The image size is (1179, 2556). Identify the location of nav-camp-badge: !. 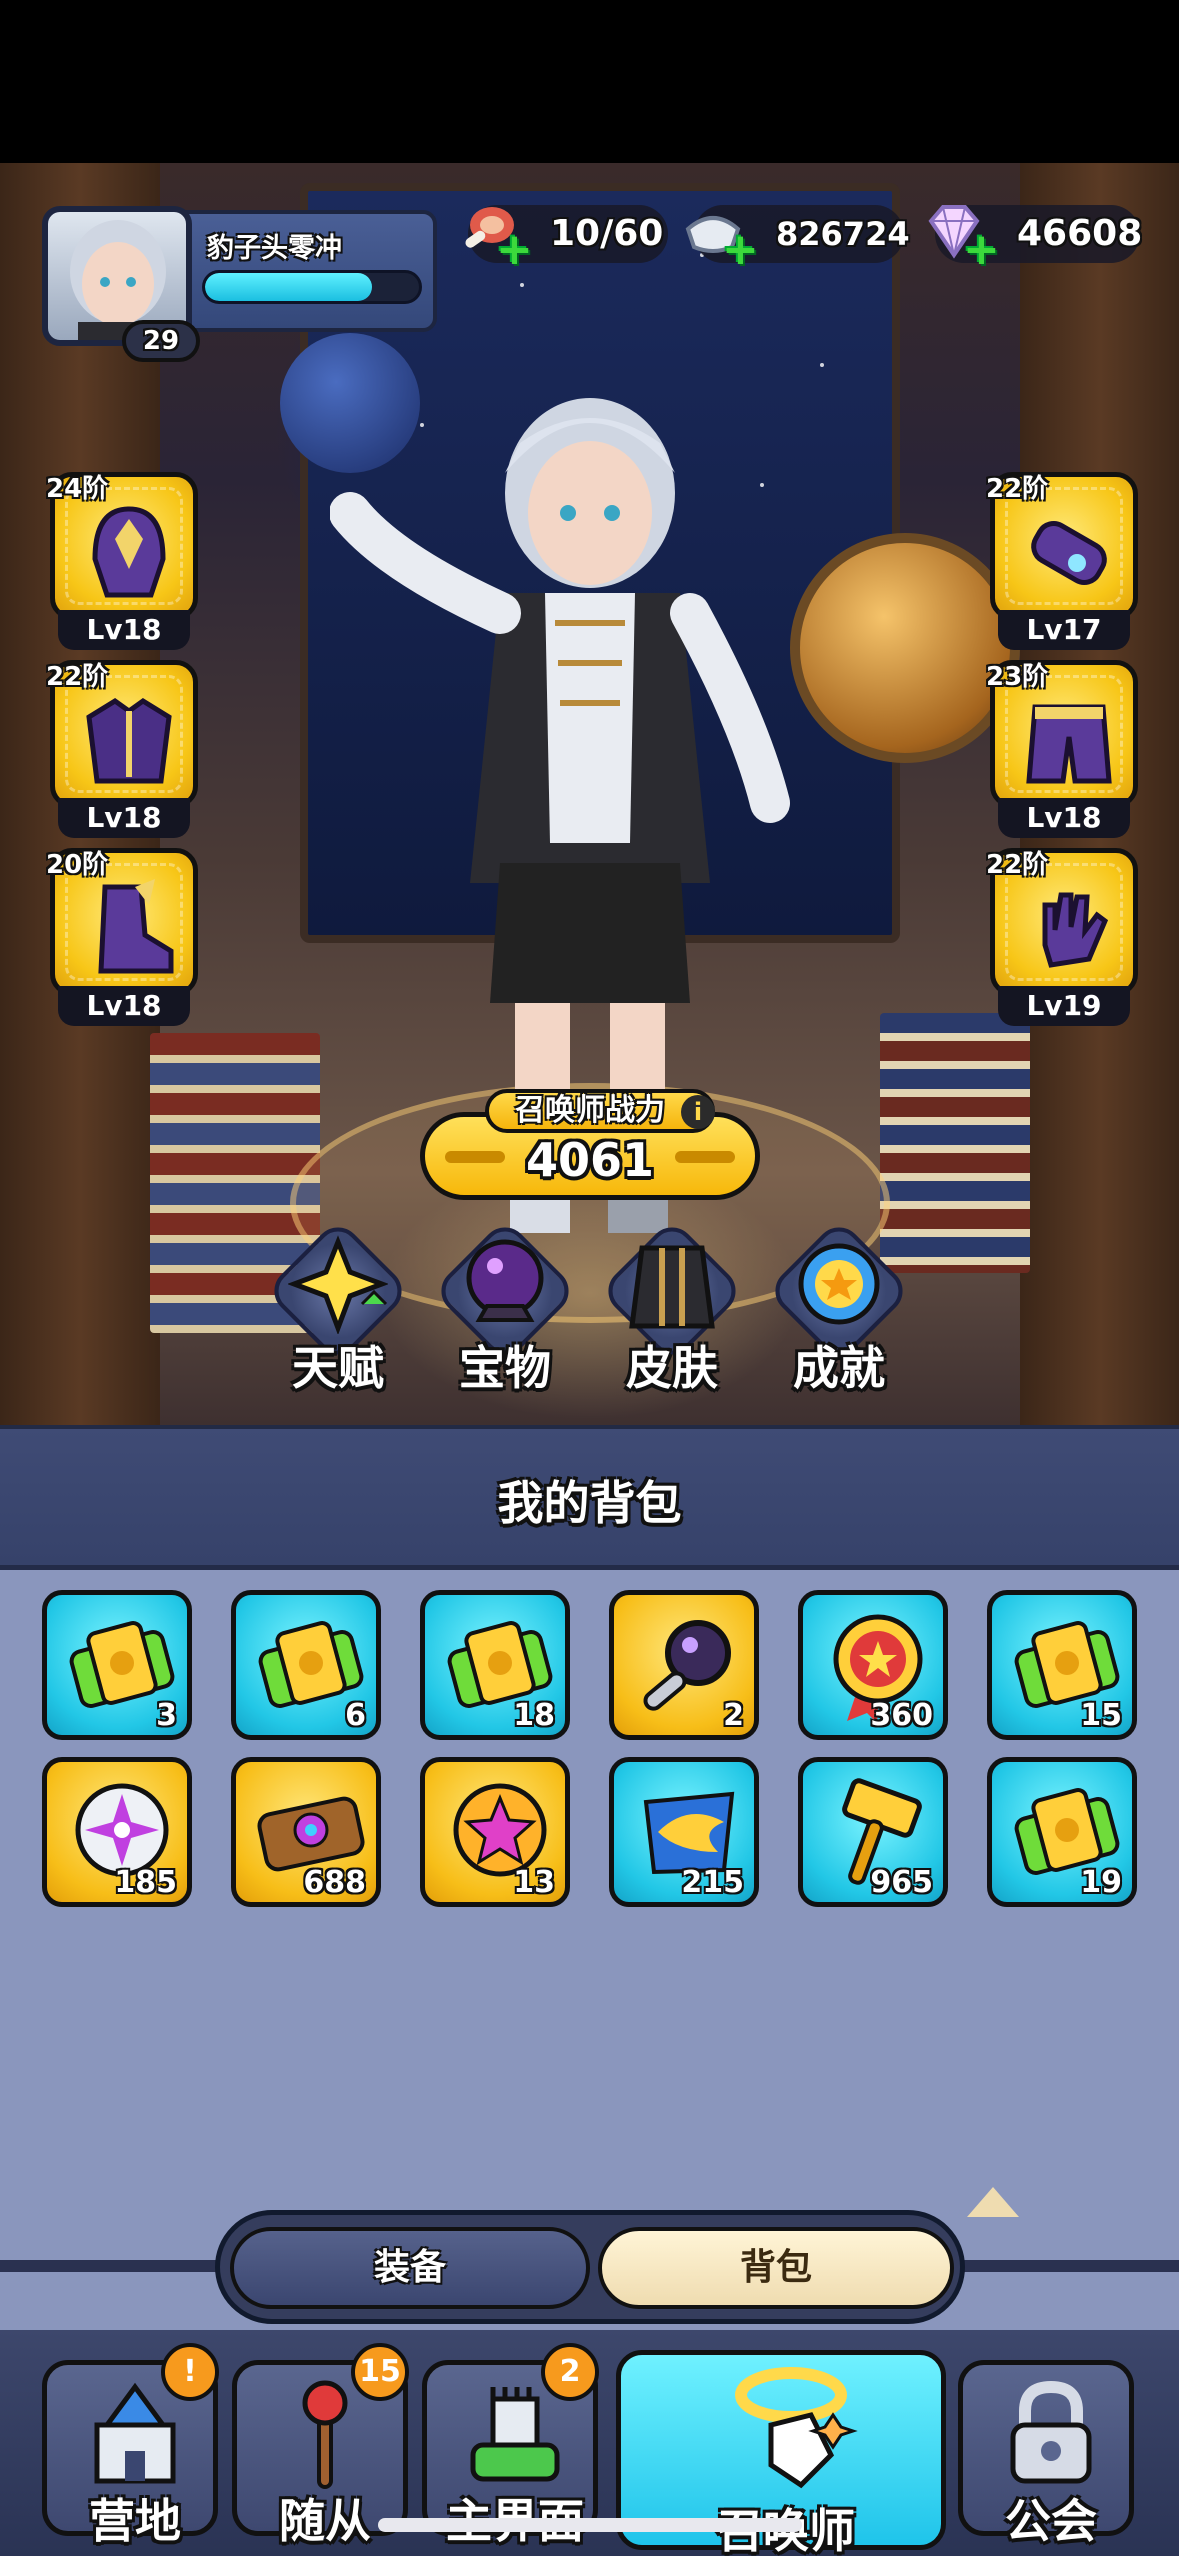
(190, 2372).